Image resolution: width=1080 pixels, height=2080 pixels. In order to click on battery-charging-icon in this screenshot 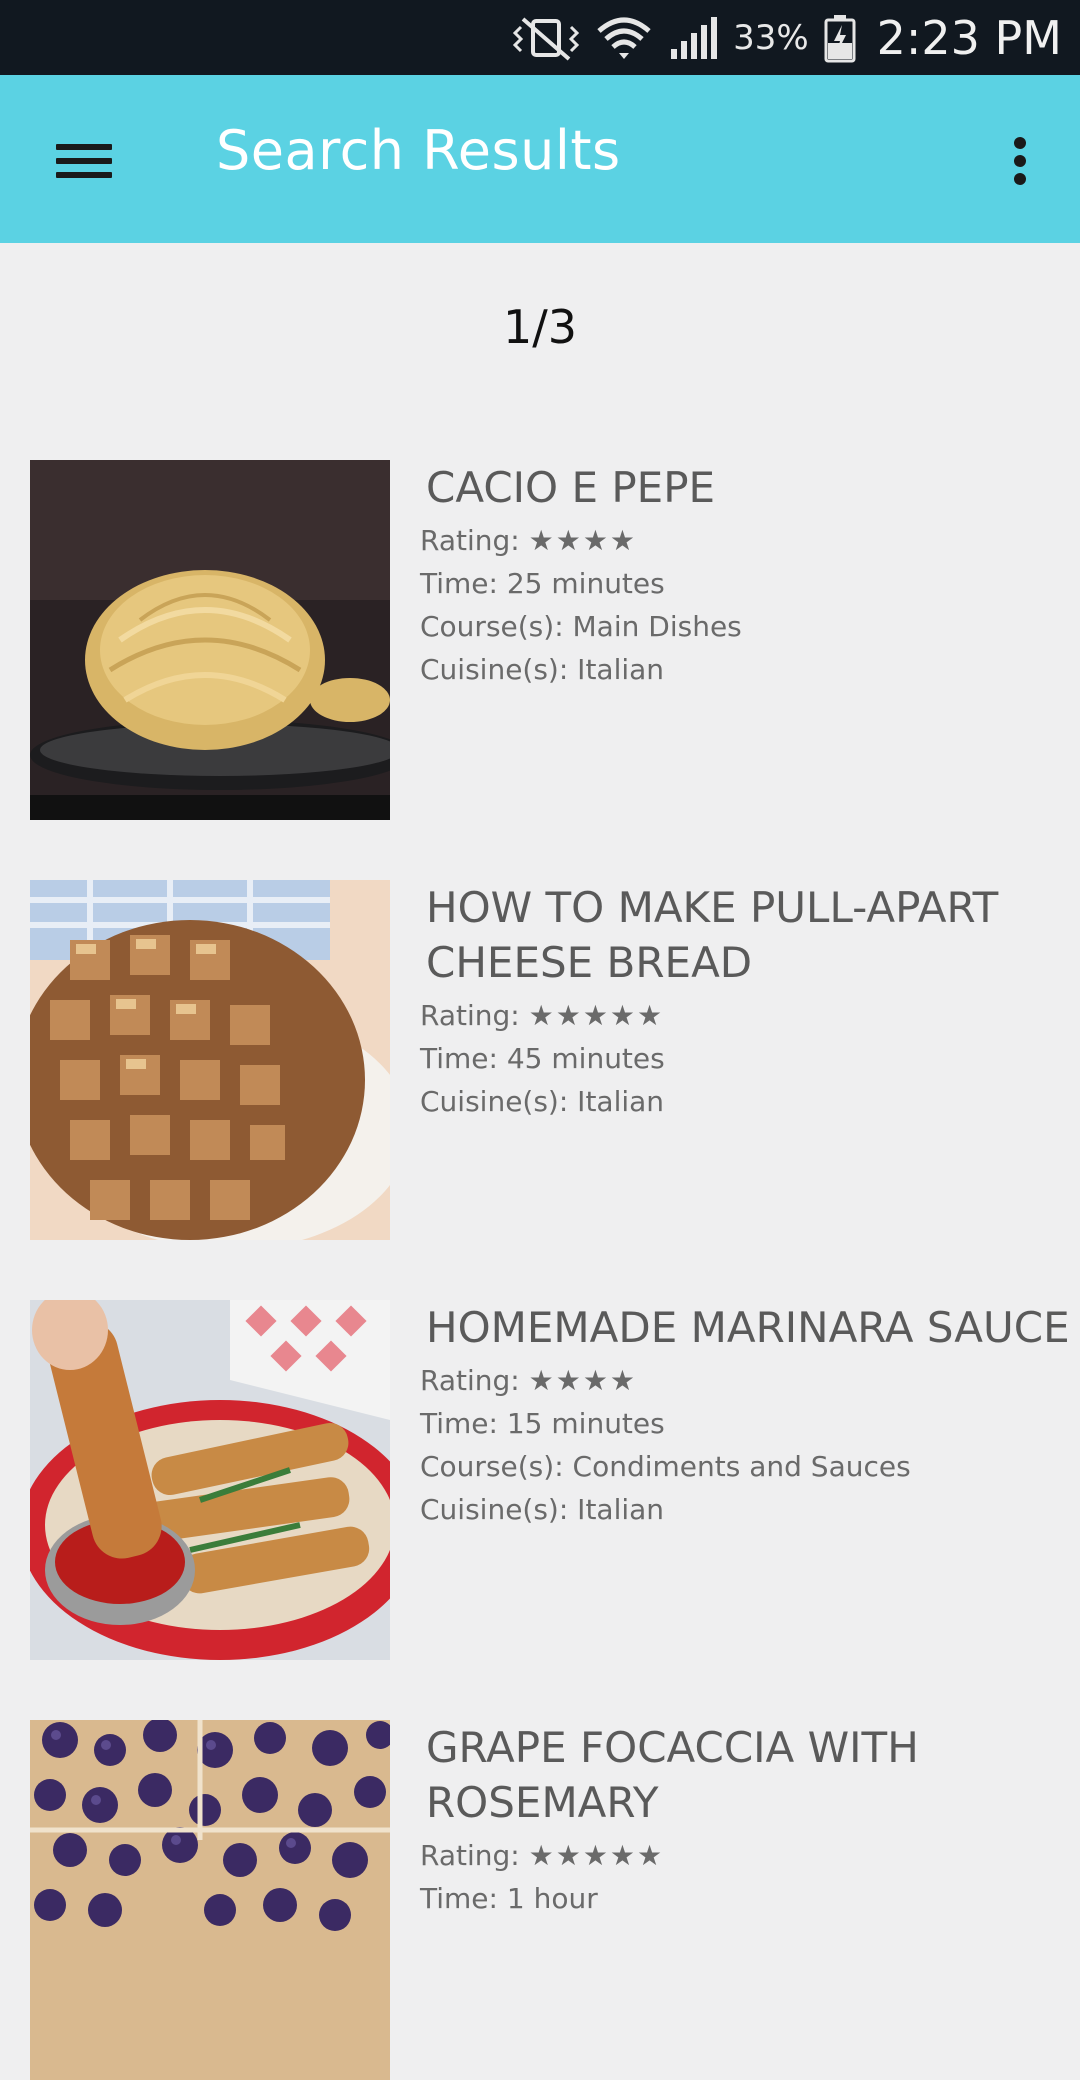, I will do `click(840, 38)`.